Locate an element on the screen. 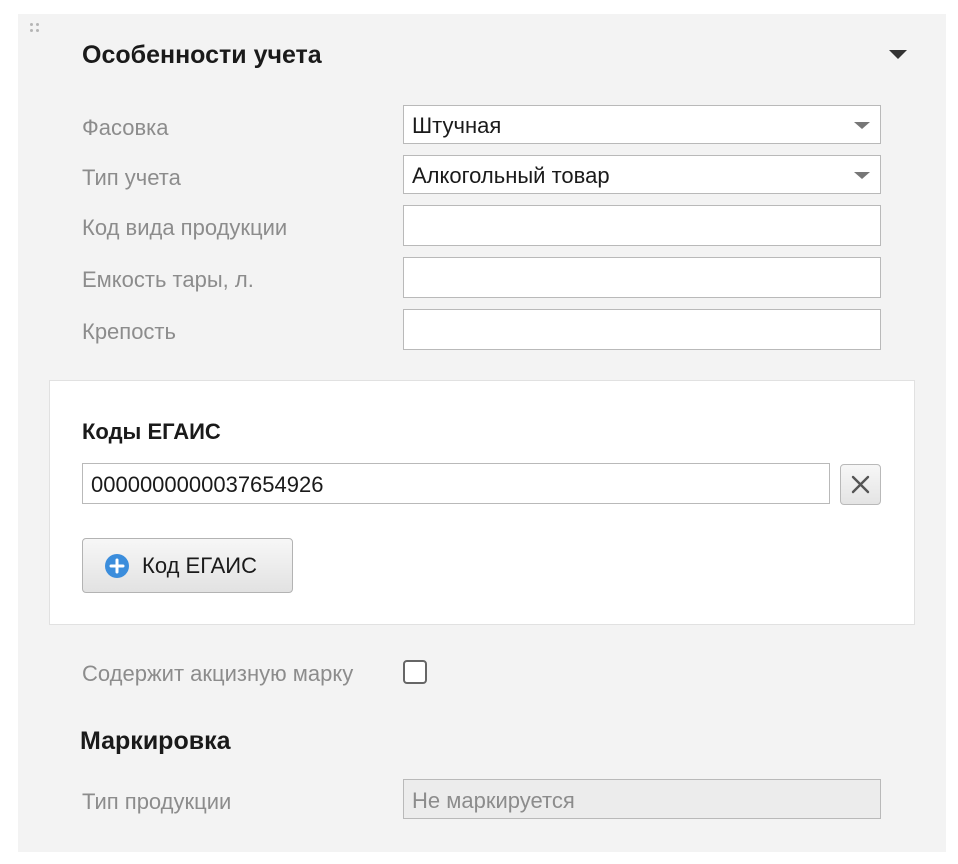  excise-stamp-label: Содержит акцизную марку is located at coordinates (218, 673).